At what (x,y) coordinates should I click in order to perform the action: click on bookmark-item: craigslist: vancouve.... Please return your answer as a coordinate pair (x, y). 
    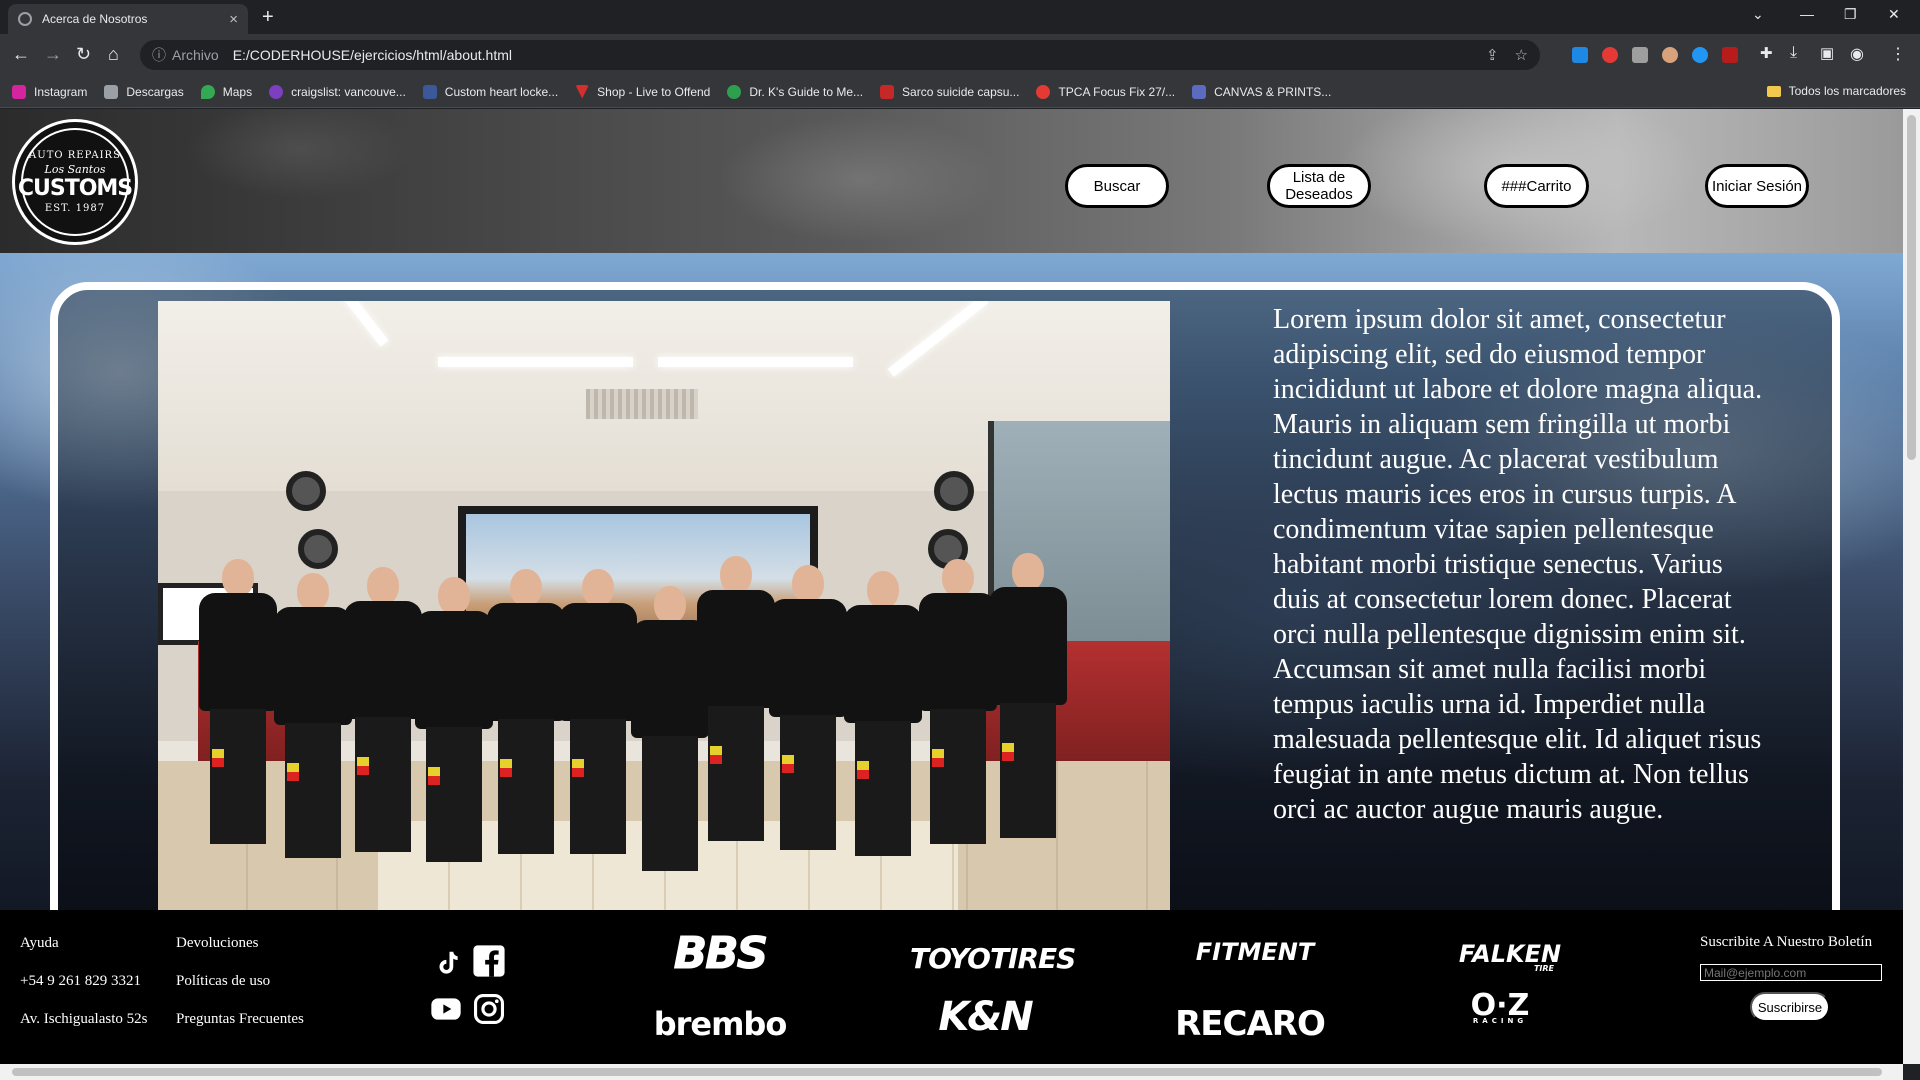
    Looking at the image, I should click on (337, 91).